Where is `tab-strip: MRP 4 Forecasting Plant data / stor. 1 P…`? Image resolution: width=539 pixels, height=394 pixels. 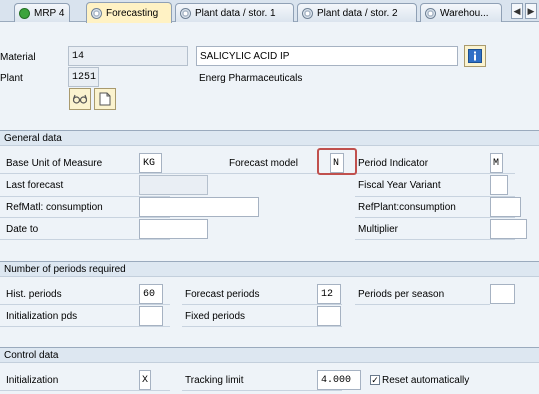 tab-strip: MRP 4 Forecasting Plant data / stor. 1 P… is located at coordinates (269, 11).